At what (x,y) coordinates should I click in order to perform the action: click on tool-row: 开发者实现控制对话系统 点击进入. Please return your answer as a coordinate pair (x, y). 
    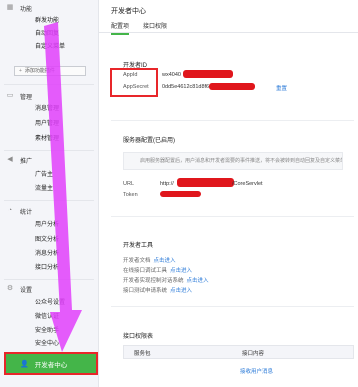
    Looking at the image, I should click on (166, 281).